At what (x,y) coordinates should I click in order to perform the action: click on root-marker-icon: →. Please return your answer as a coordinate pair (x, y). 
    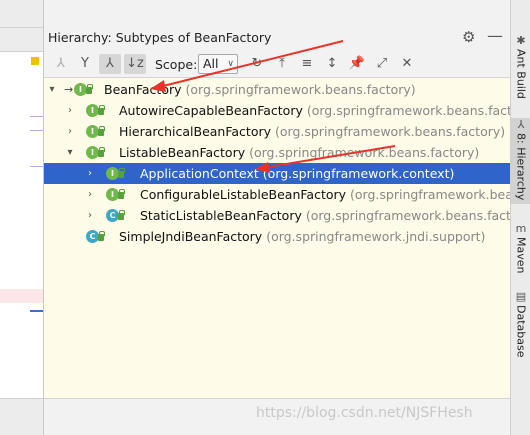
    Looking at the image, I should click on (69, 89).